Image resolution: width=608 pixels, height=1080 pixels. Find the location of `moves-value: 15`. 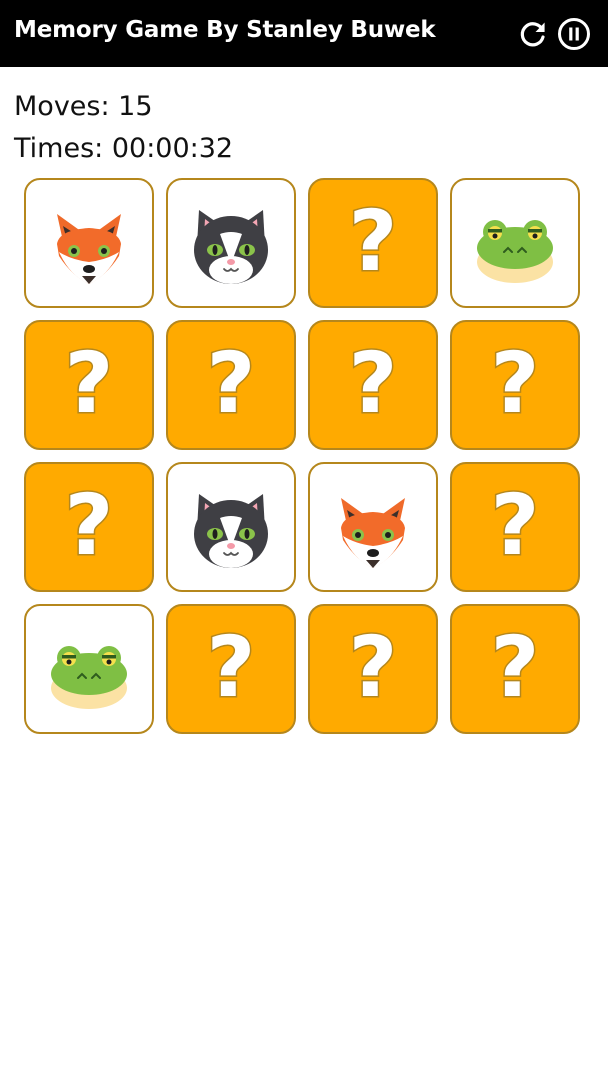

moves-value: 15 is located at coordinates (135, 106).